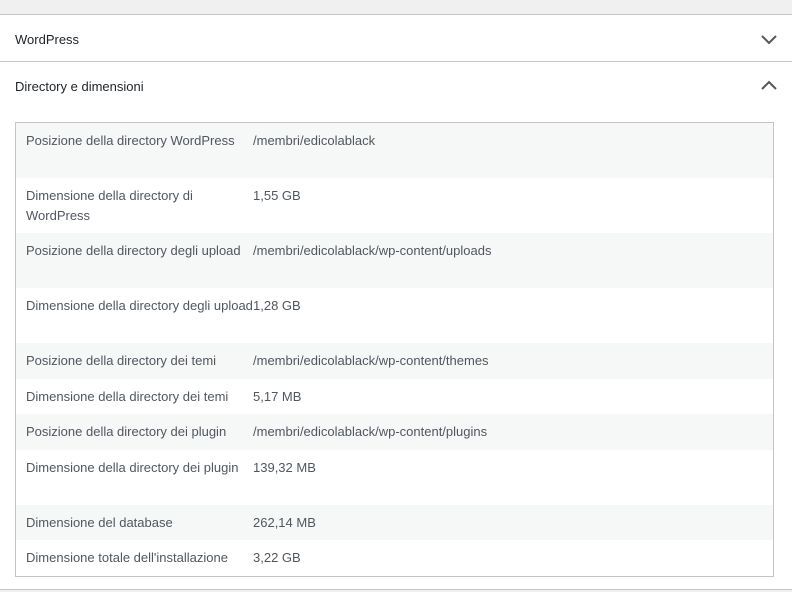 Image resolution: width=792 pixels, height=592 pixels. Describe the element at coordinates (370, 431) in the screenshot. I see `row-value: /membri/edicolablack/wp-content/plugins` at that location.